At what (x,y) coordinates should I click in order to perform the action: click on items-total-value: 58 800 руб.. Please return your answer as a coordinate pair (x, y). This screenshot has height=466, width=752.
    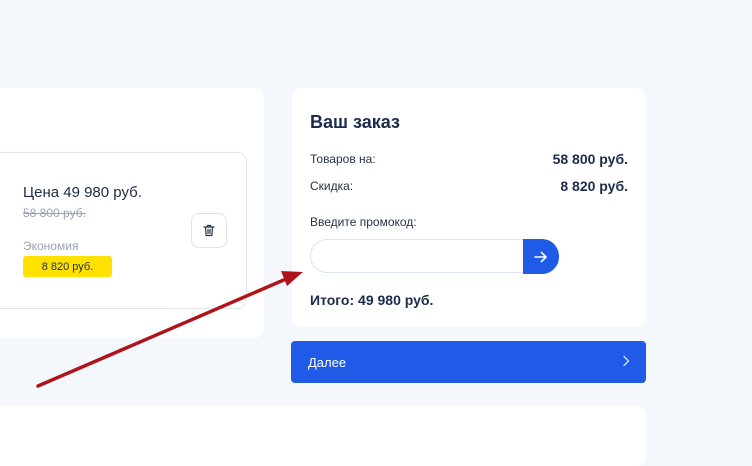
    Looking at the image, I should click on (590, 159).